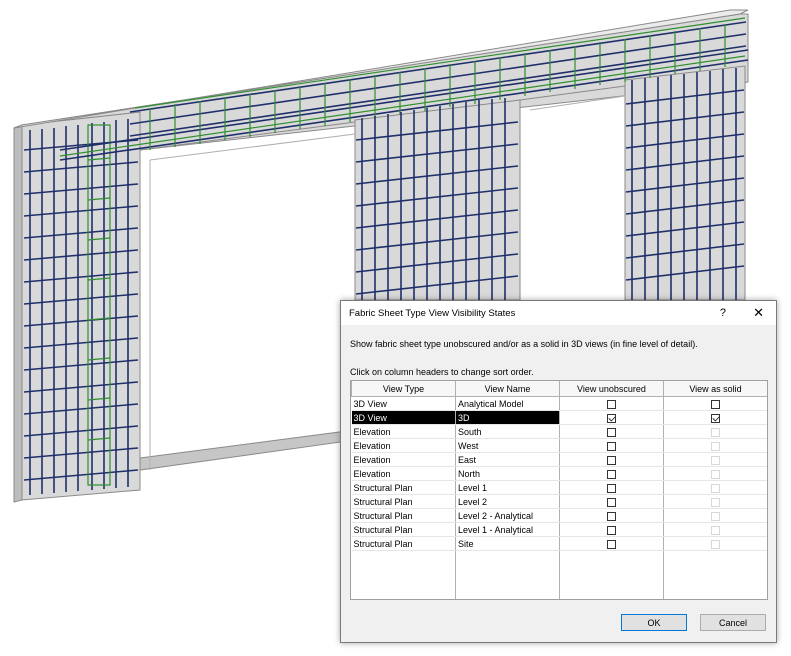 This screenshot has height=656, width=791. I want to click on cell-view-name: North, so click(507, 473).